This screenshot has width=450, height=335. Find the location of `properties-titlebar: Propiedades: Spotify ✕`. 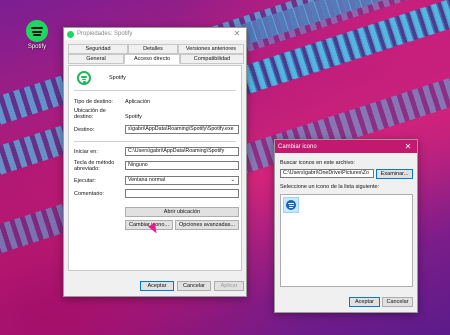

properties-titlebar: Propiedades: Spotify ✕ is located at coordinates (155, 34).